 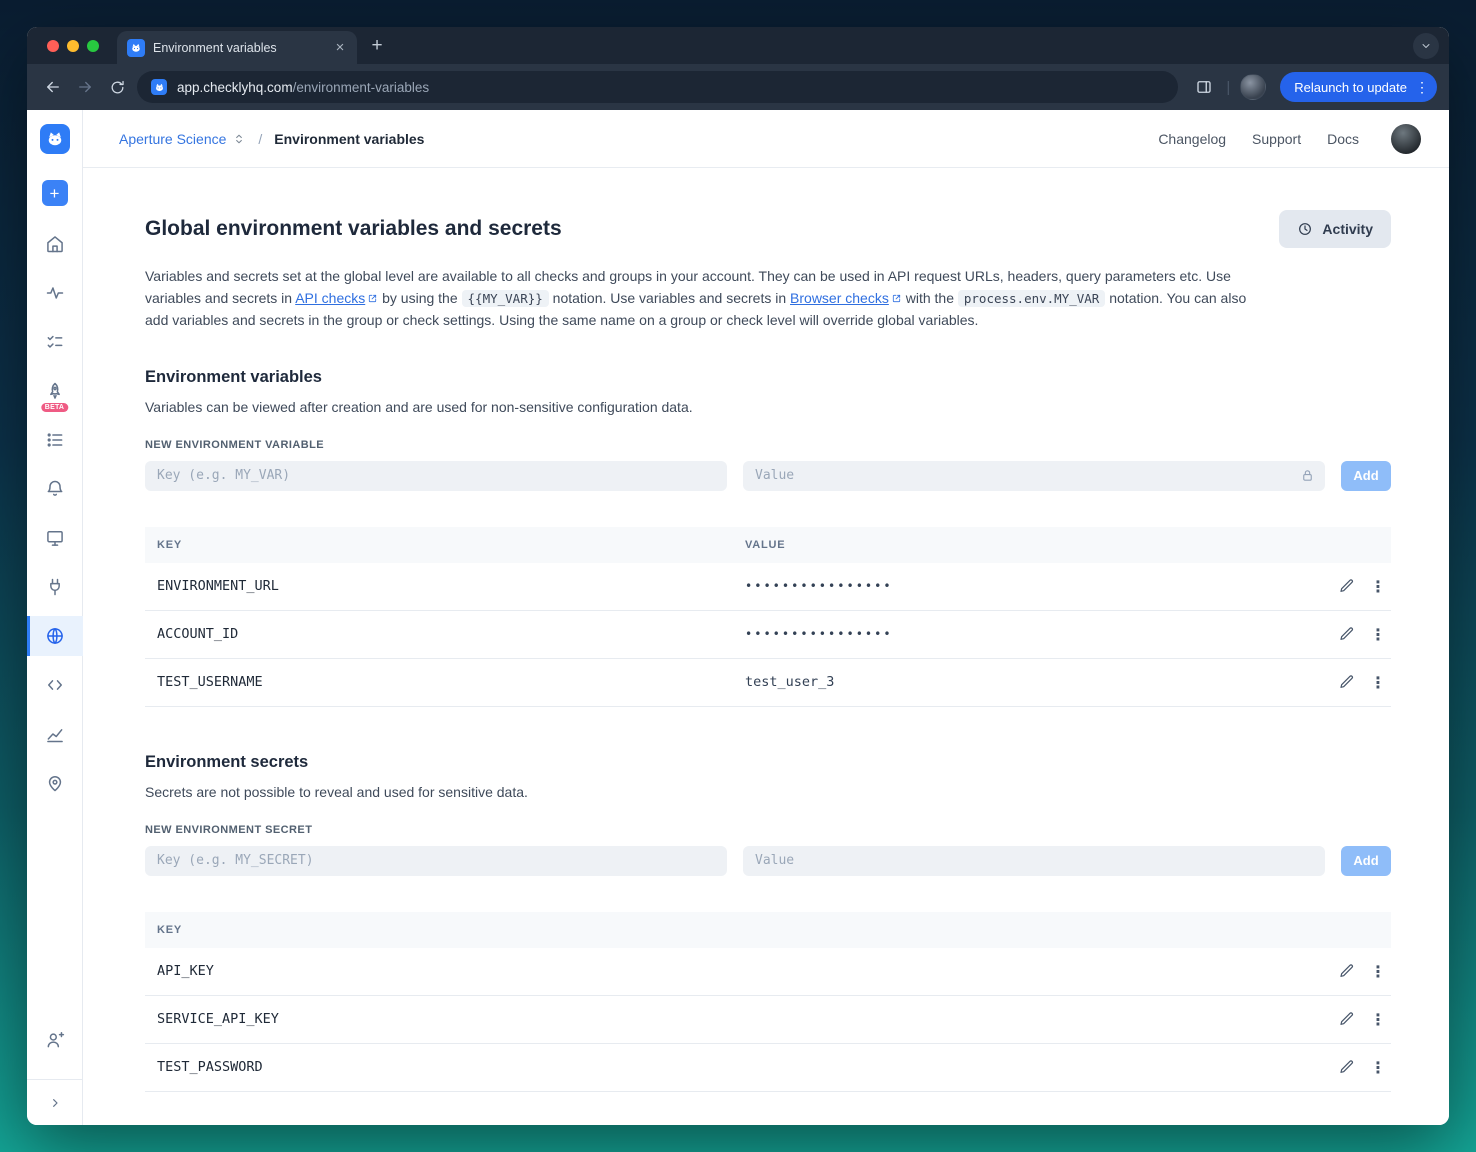 I want to click on invite-user-icon, so click(x=55, y=1039).